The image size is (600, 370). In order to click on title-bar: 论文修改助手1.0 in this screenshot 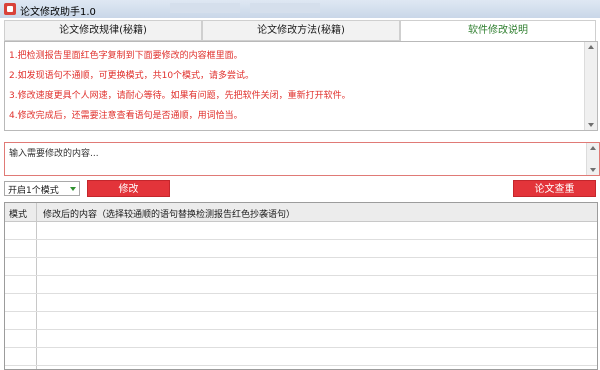, I will do `click(300, 9)`.